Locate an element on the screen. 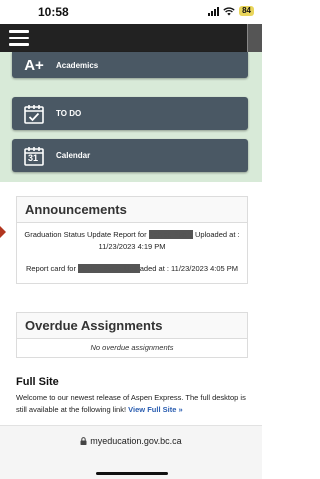  redacted-name: Fehler, Evan. is located at coordinates (170, 234).